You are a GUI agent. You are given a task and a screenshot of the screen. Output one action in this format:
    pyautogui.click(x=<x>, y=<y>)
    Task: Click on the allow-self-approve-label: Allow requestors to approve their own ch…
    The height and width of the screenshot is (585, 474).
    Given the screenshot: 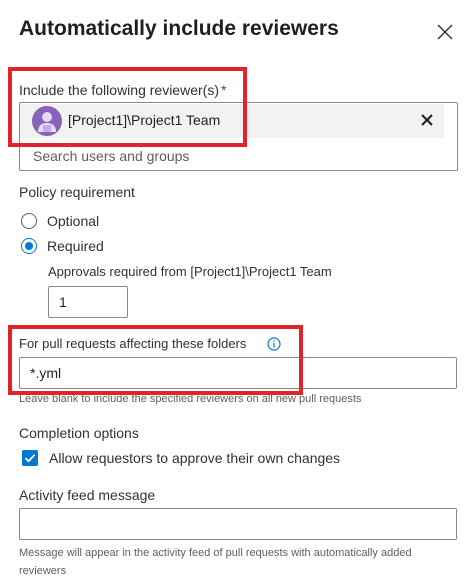 What is the action you would take?
    pyautogui.click(x=195, y=458)
    